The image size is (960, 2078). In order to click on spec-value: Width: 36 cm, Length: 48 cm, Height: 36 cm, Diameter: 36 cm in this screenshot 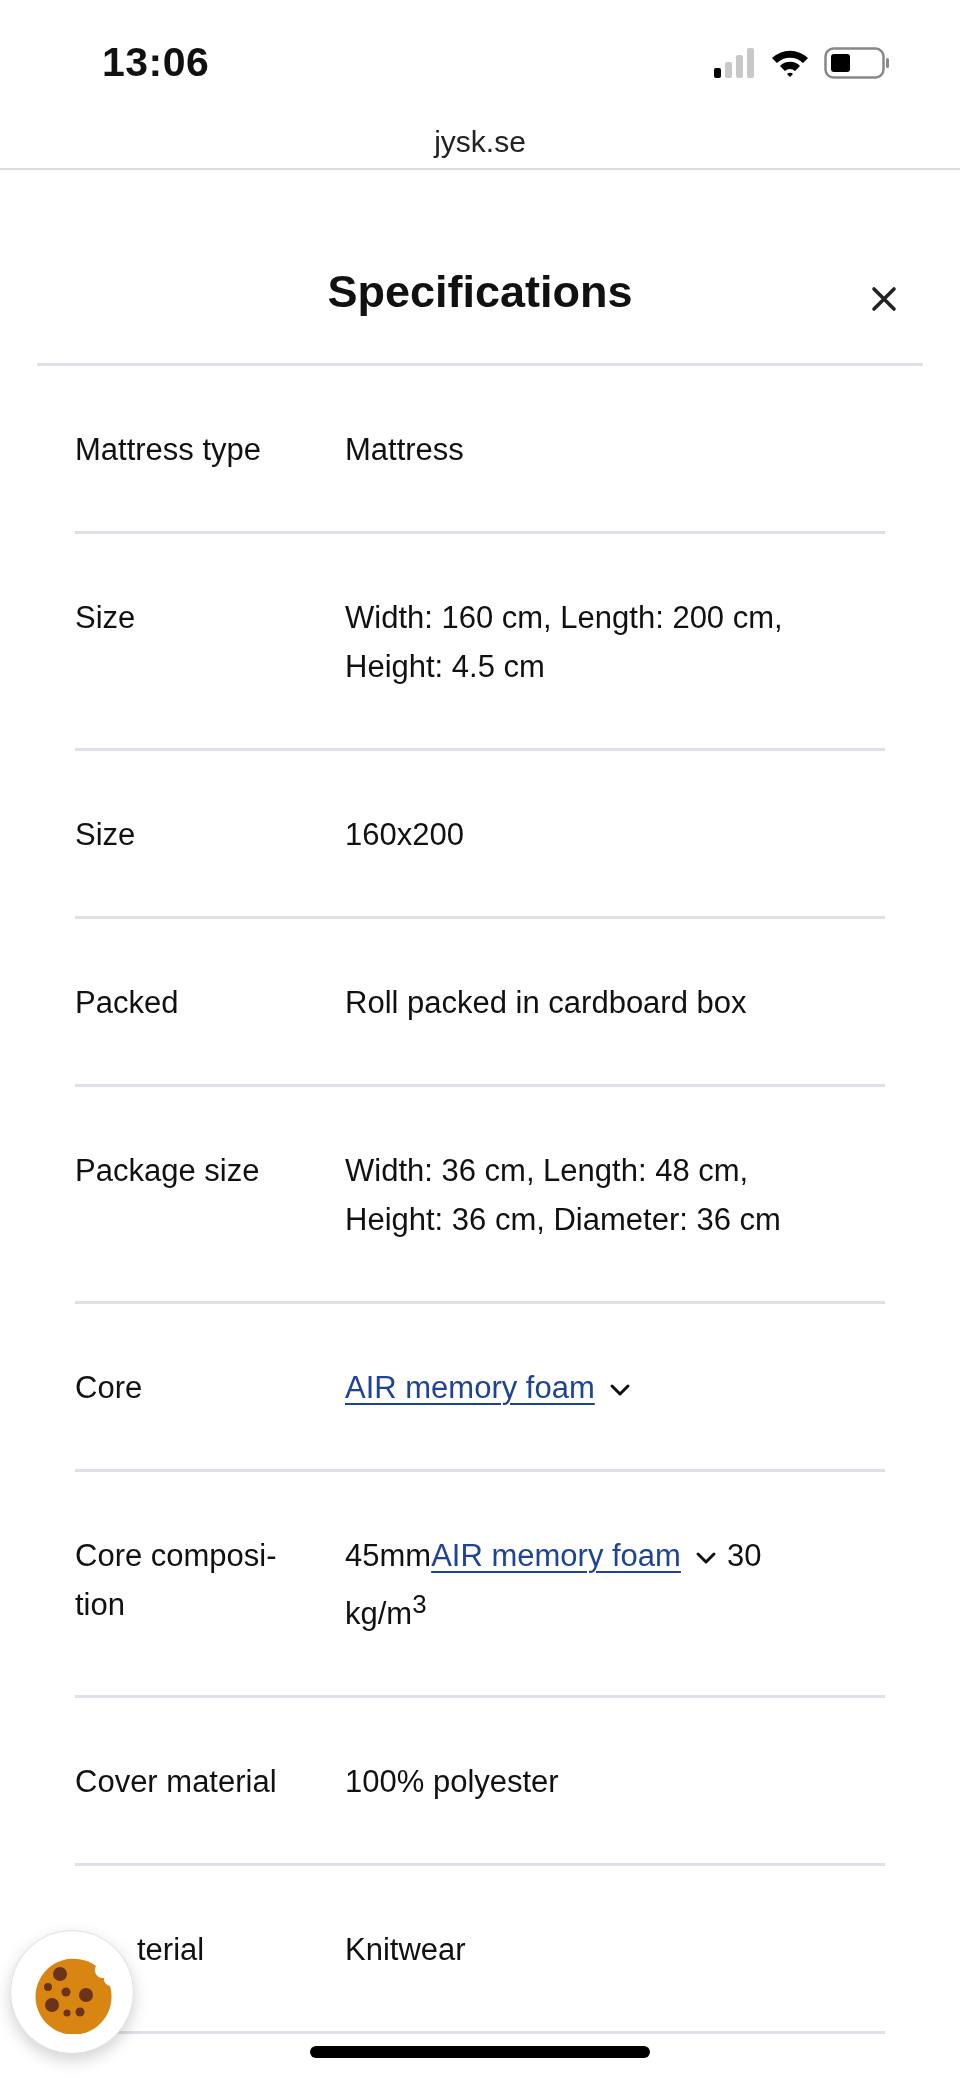, I will do `click(563, 1195)`.